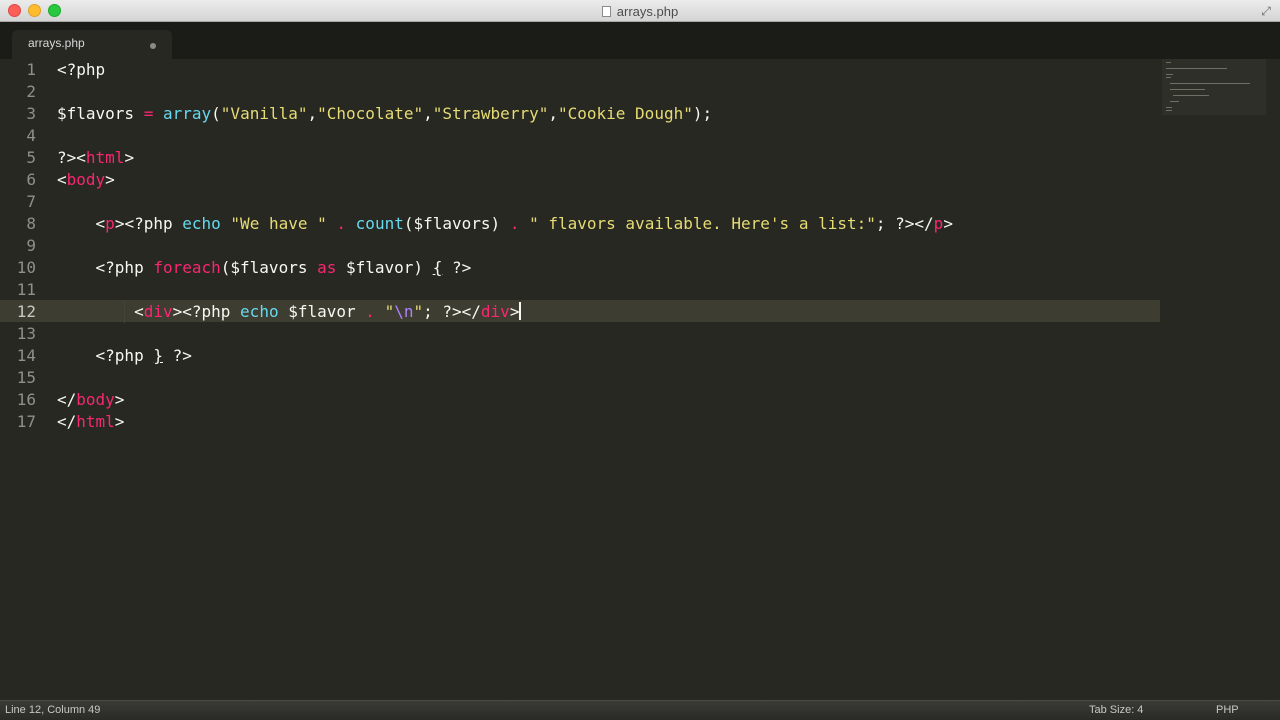 Image resolution: width=1280 pixels, height=720 pixels. I want to click on code-token: array, so click(187, 113).